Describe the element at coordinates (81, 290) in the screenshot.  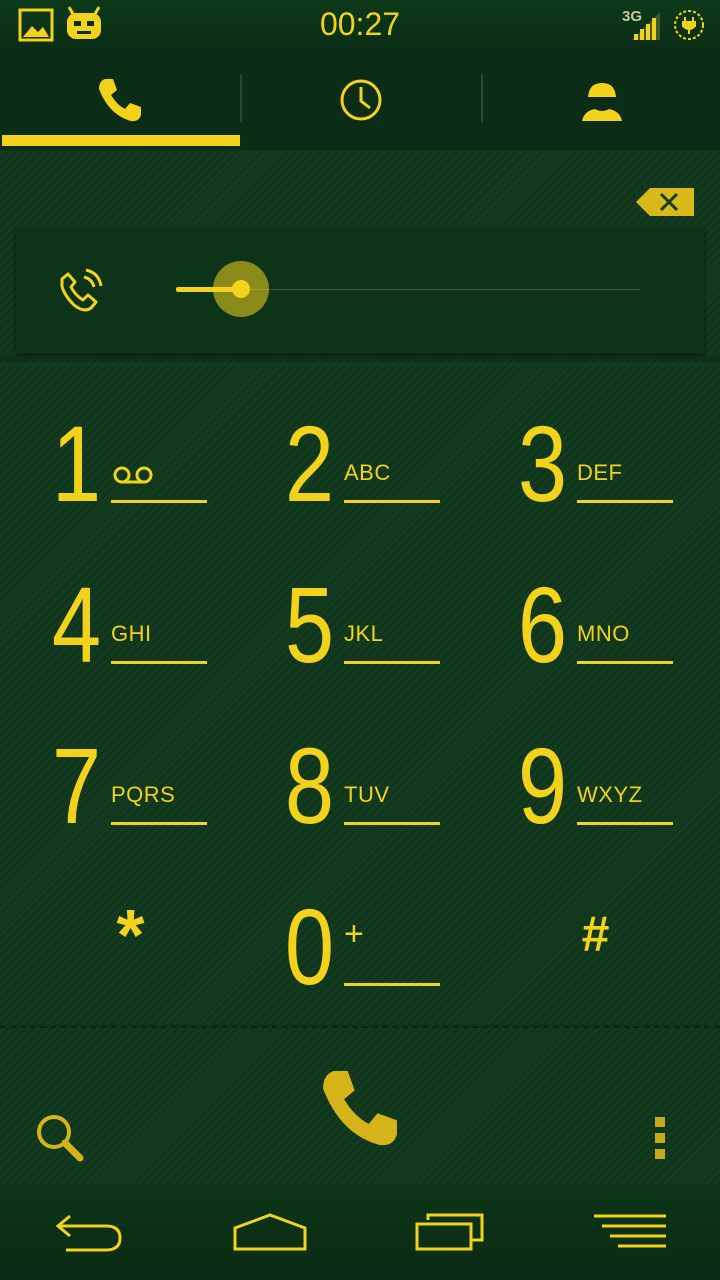
I see `phone-ringing-icon` at that location.